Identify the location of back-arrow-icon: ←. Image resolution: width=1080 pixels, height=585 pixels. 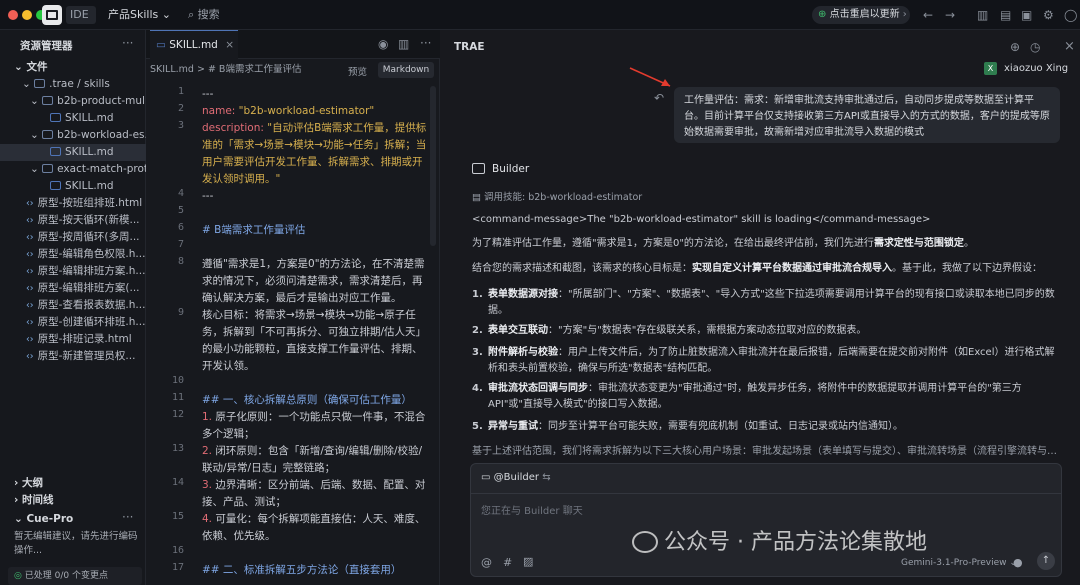
(928, 15).